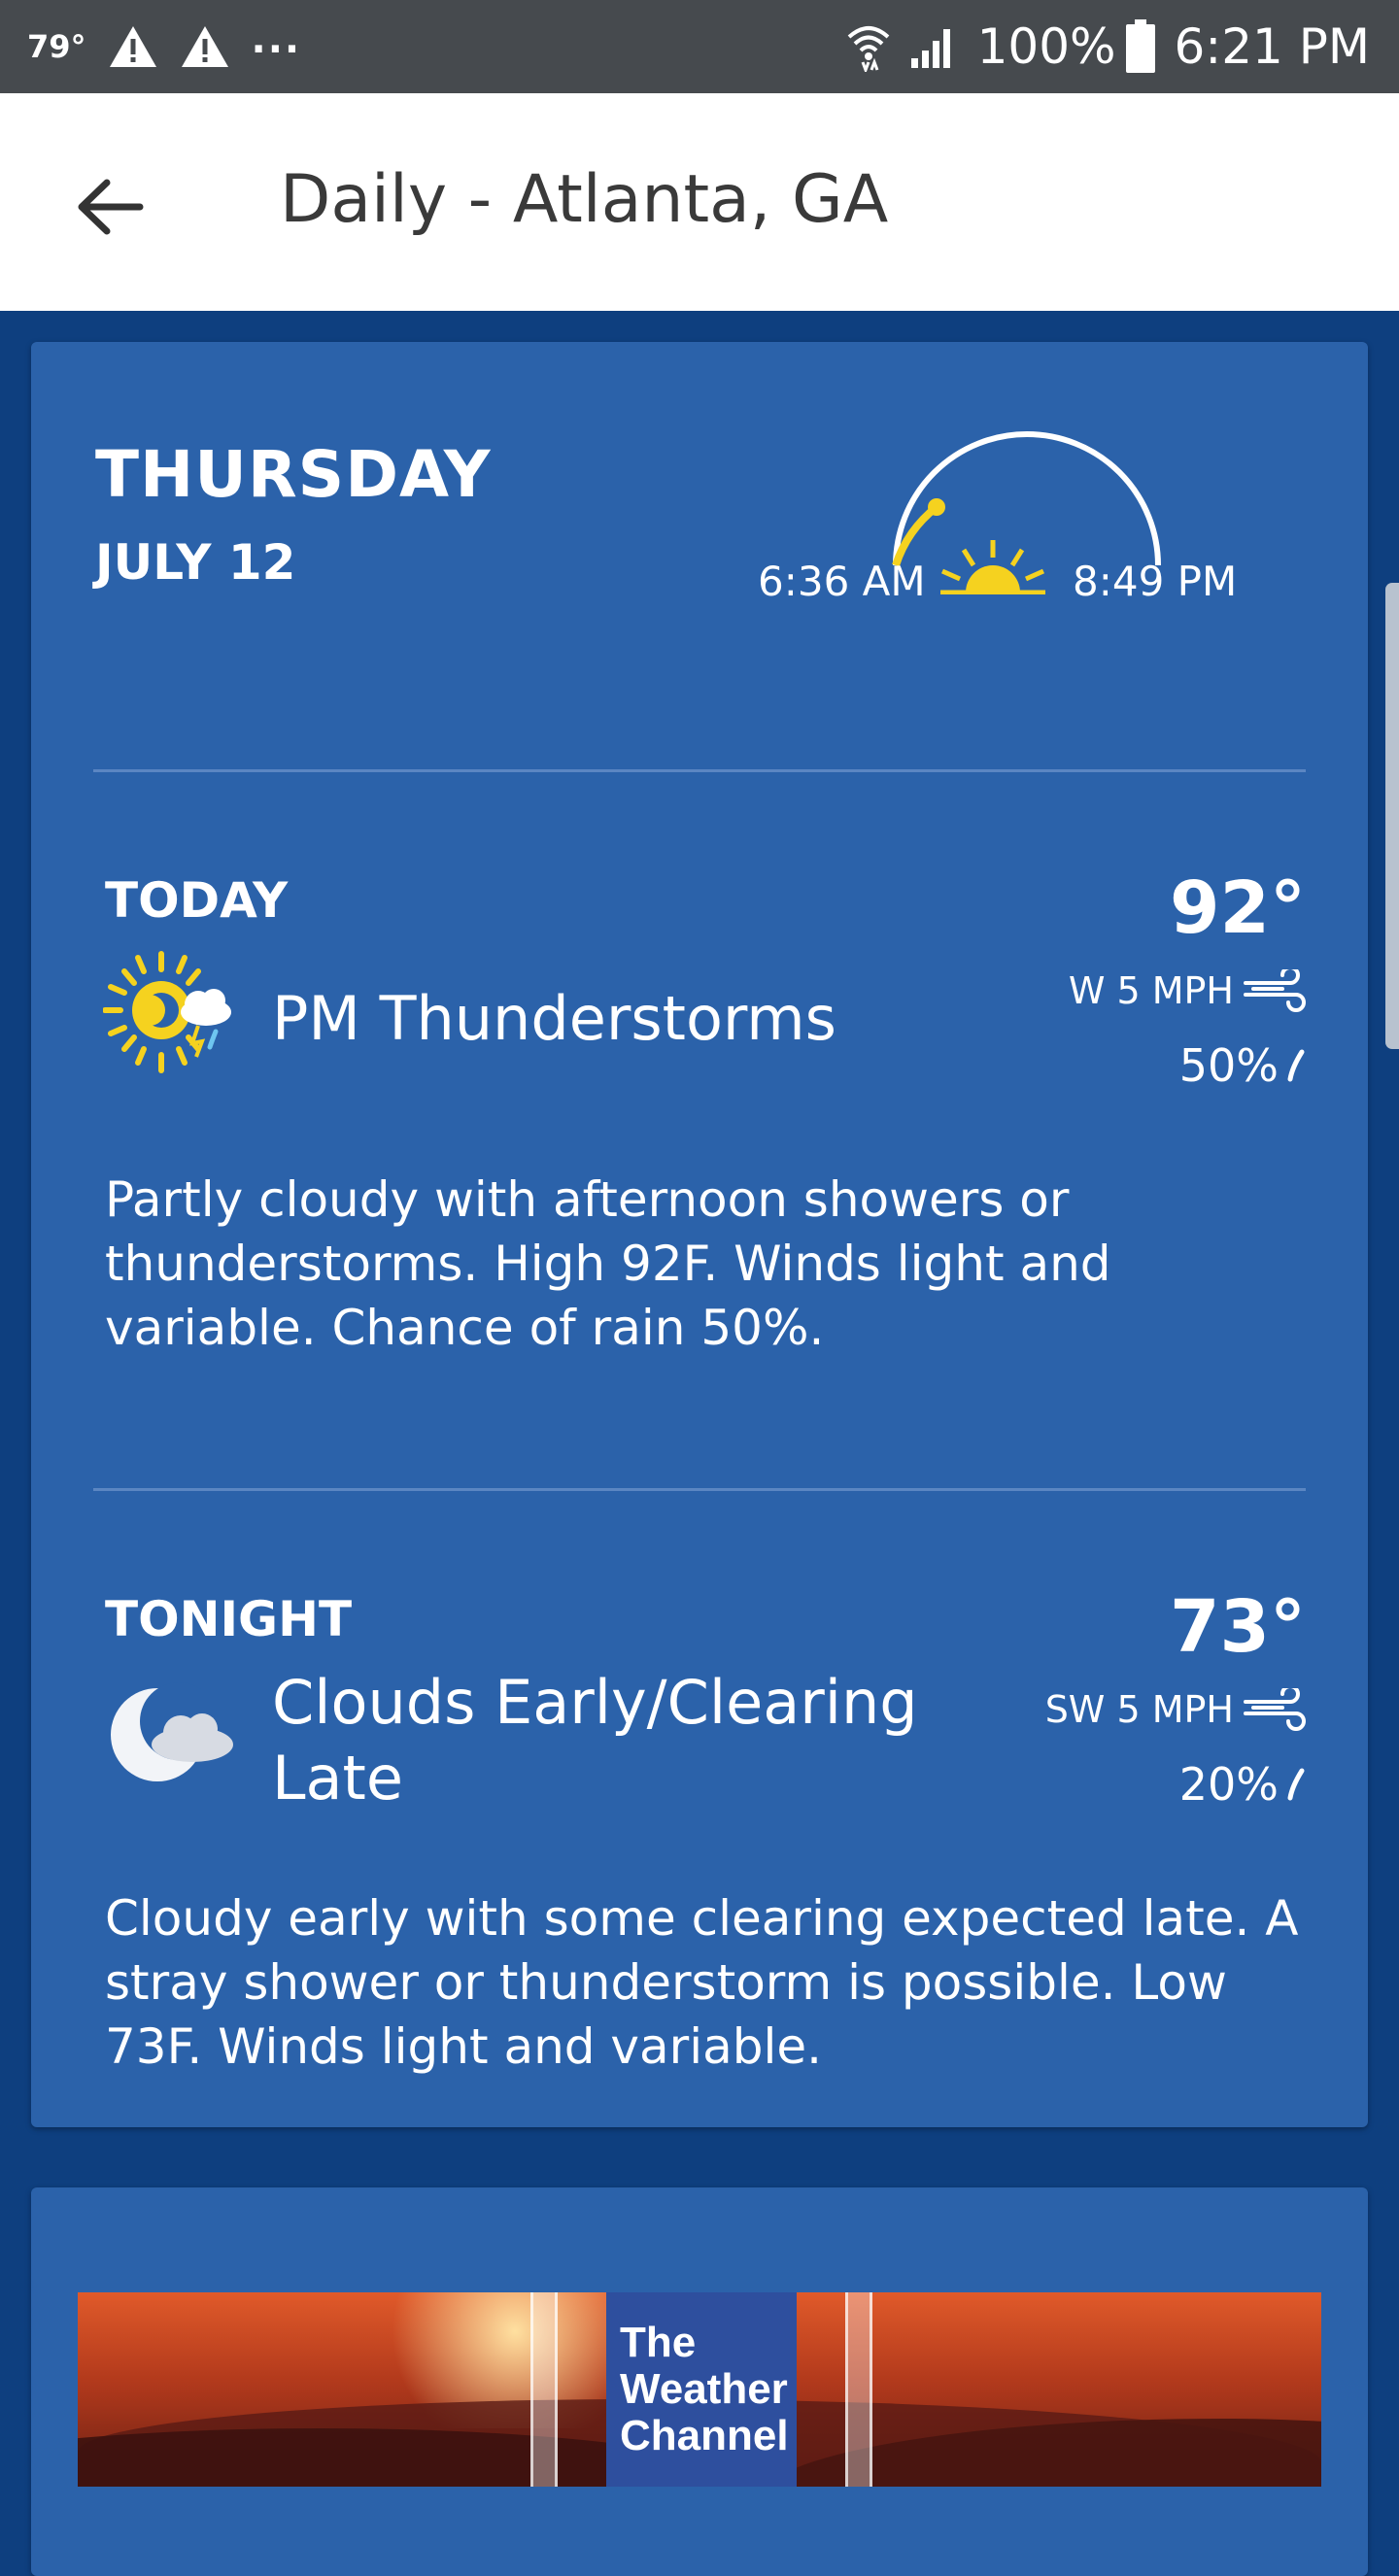 This screenshot has height=2576, width=1399. Describe the element at coordinates (704, 2435) in the screenshot. I see `logo-line-3: Channel` at that location.